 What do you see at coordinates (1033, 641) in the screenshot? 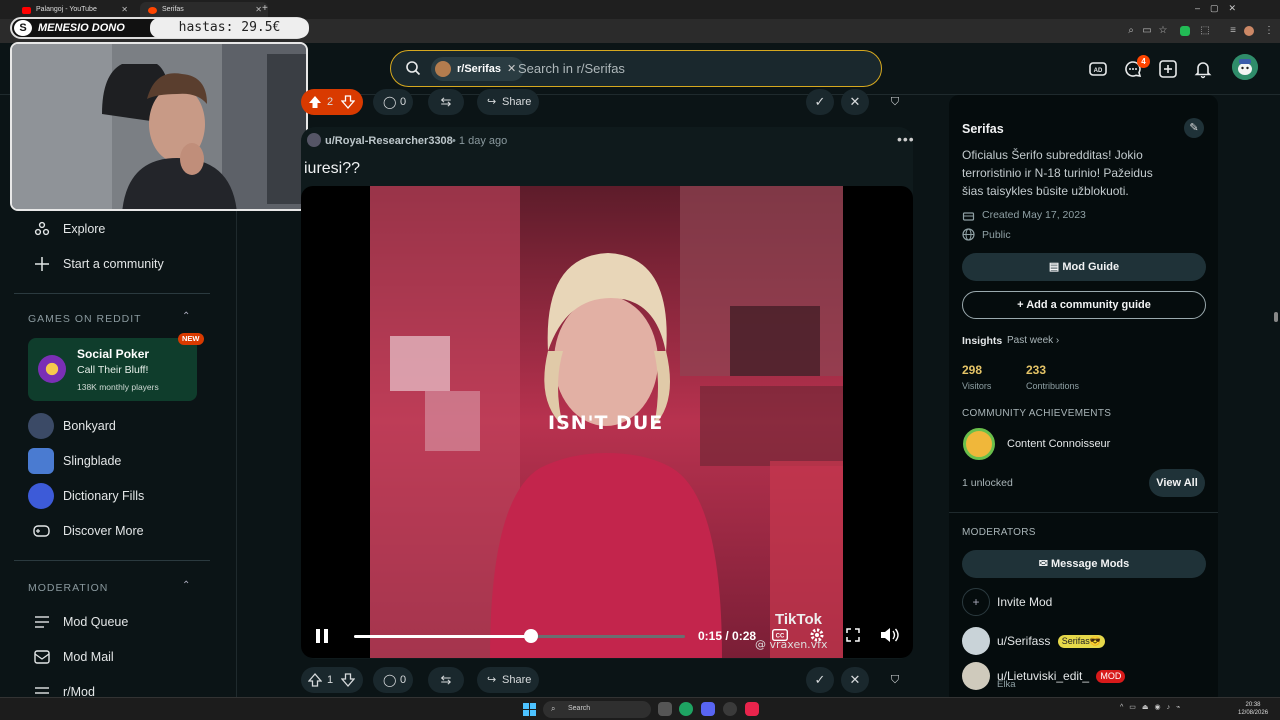
I see `moderator-row: u/Serifass Serifas😎` at bounding box center [1033, 641].